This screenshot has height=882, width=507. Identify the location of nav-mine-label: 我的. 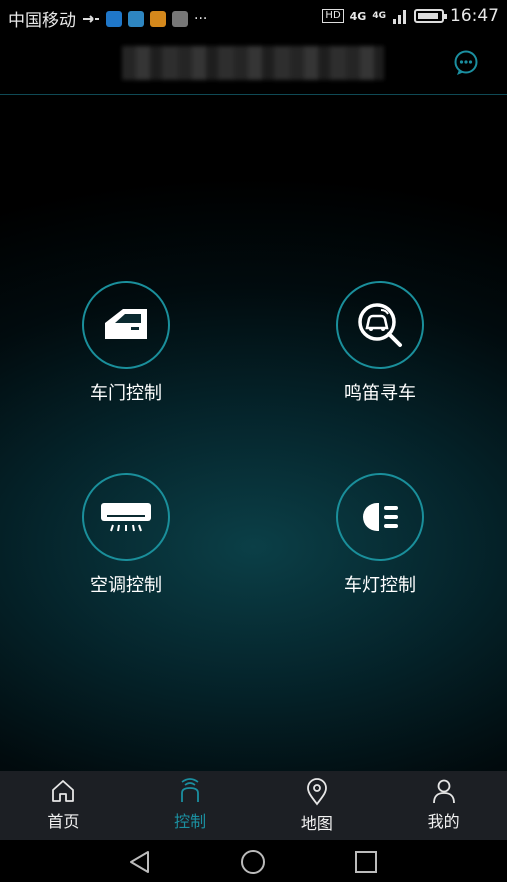
(443, 821).